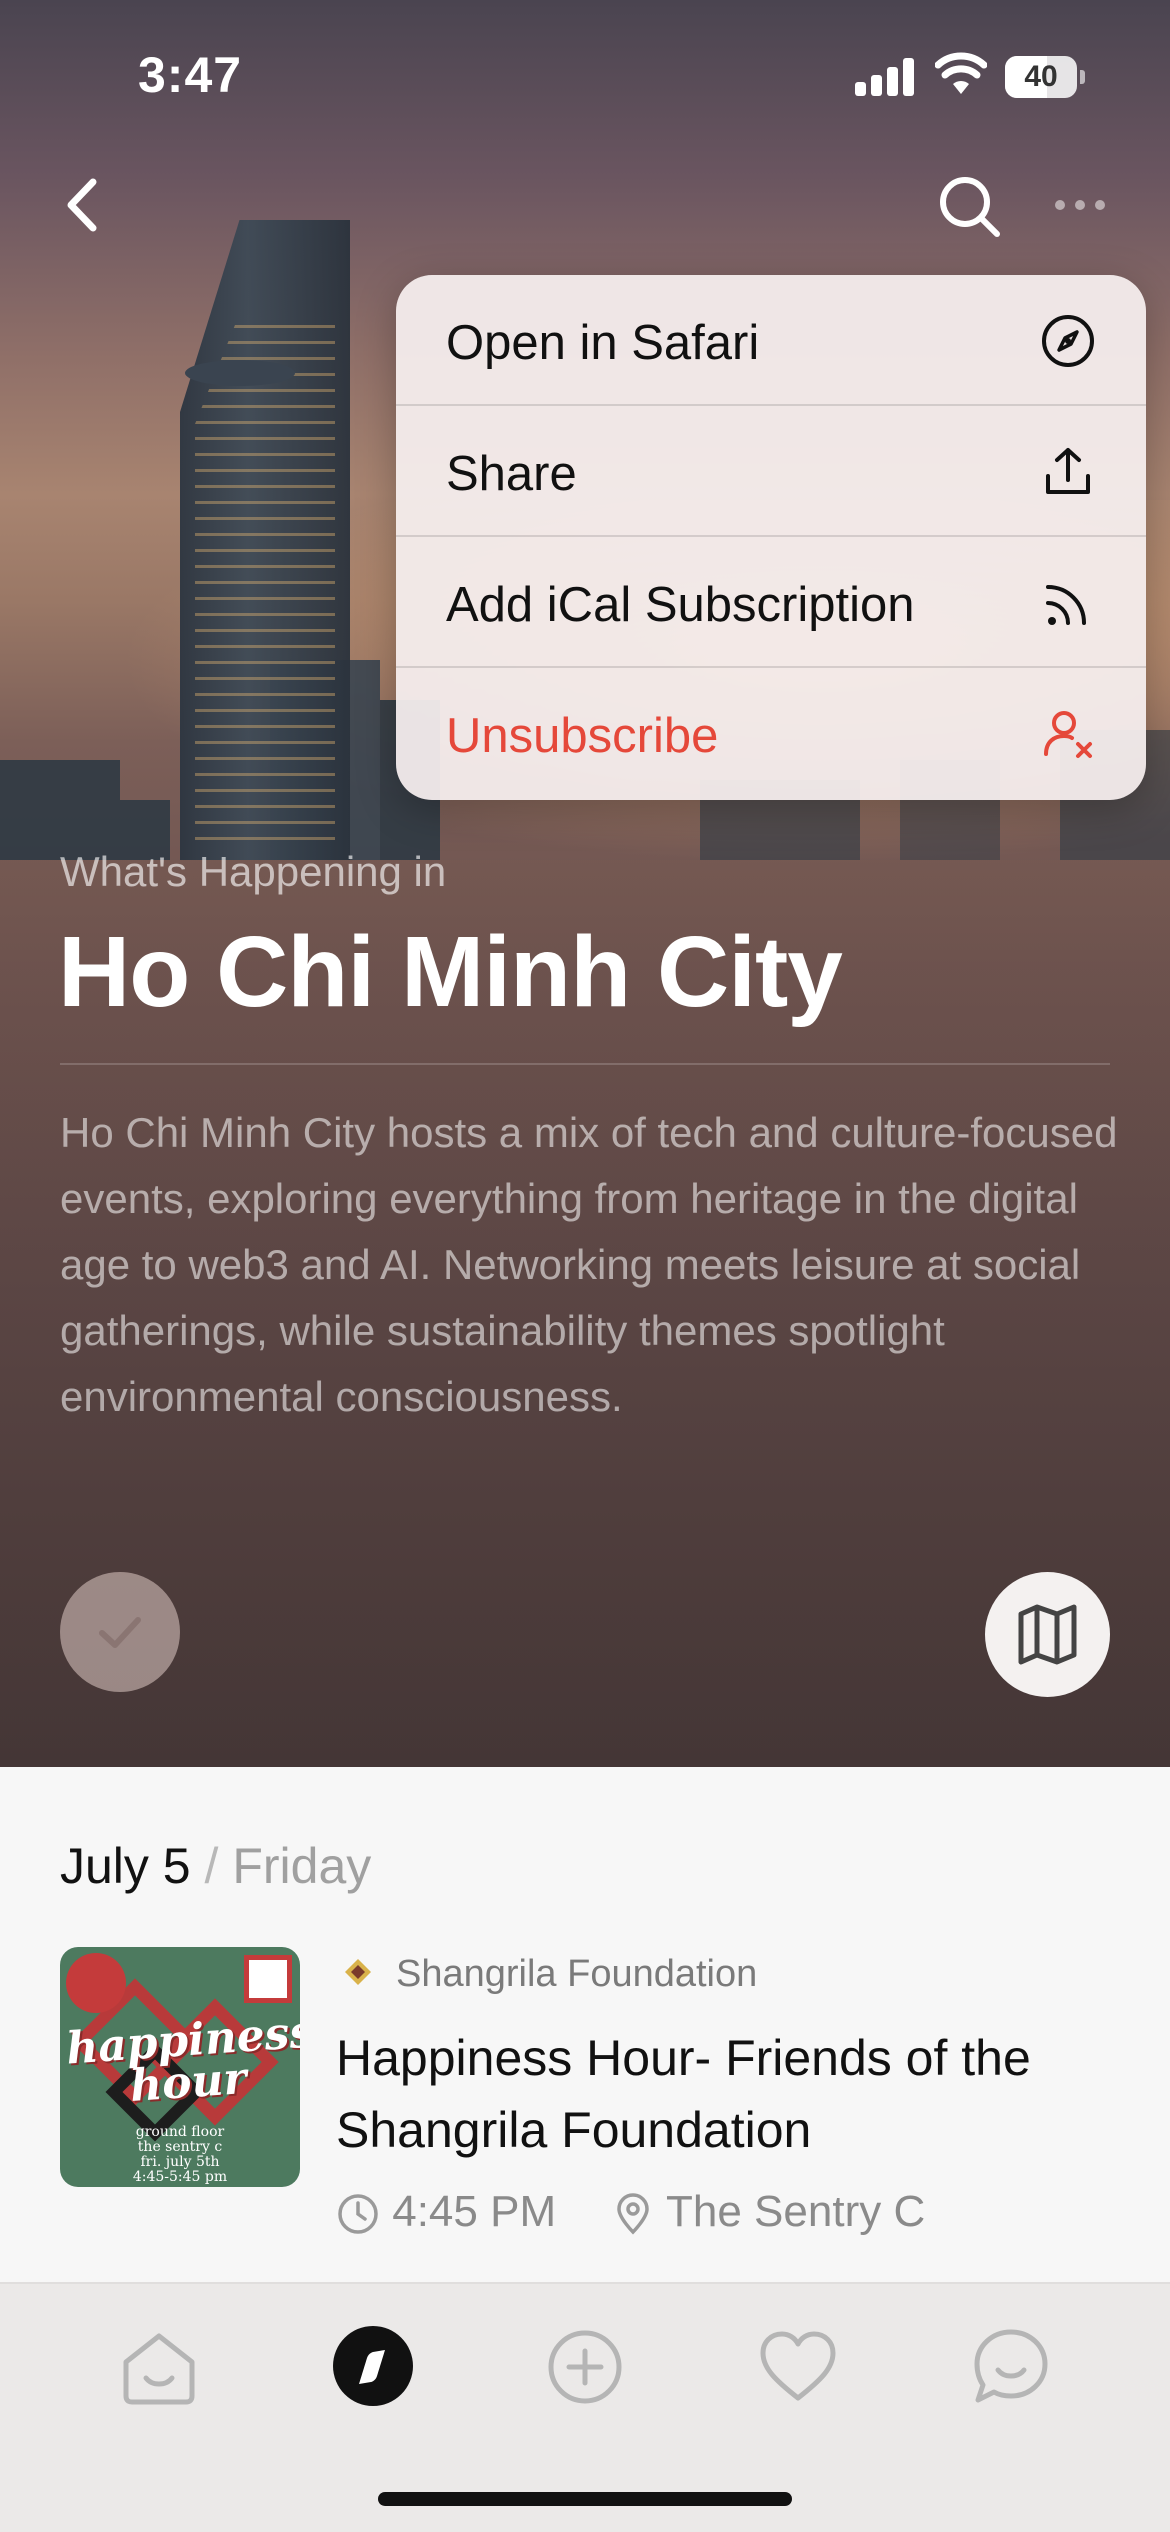  I want to click on event-location: The Sentry C, so click(796, 2211).